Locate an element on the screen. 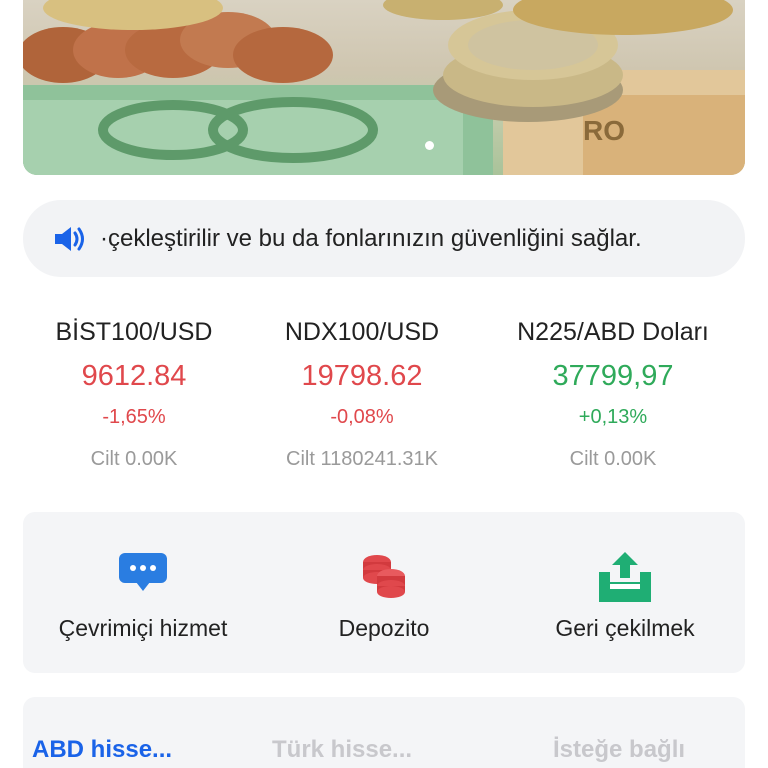 This screenshot has width=768, height=768. index-volume: Cilt 1180241.31K is located at coordinates (362, 459).